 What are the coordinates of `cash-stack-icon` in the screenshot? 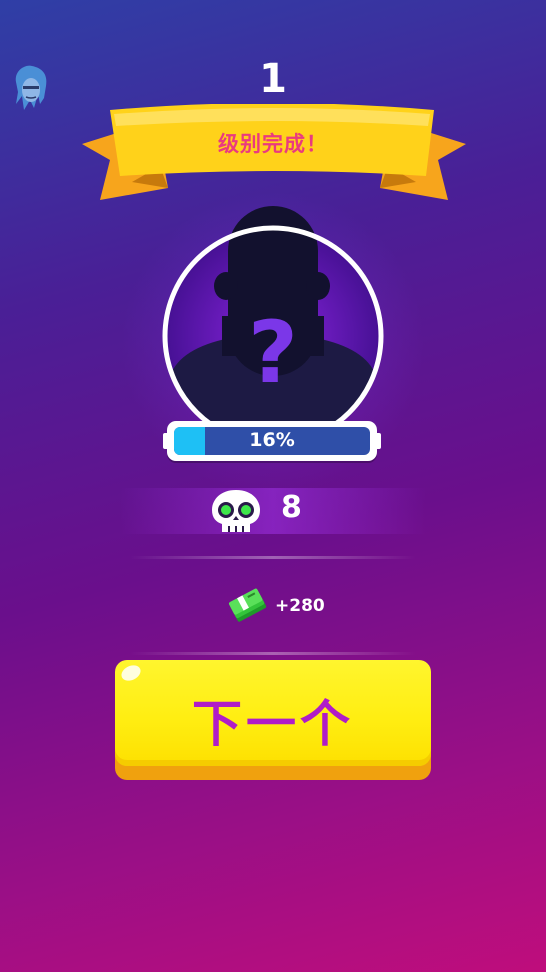 It's located at (248, 606).